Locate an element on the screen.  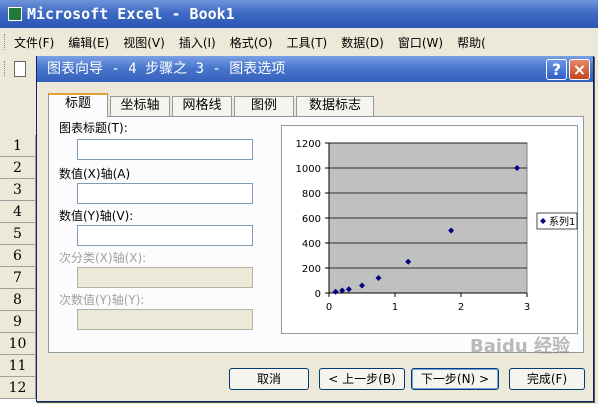
x-tick-label: 2 is located at coordinates (461, 307).